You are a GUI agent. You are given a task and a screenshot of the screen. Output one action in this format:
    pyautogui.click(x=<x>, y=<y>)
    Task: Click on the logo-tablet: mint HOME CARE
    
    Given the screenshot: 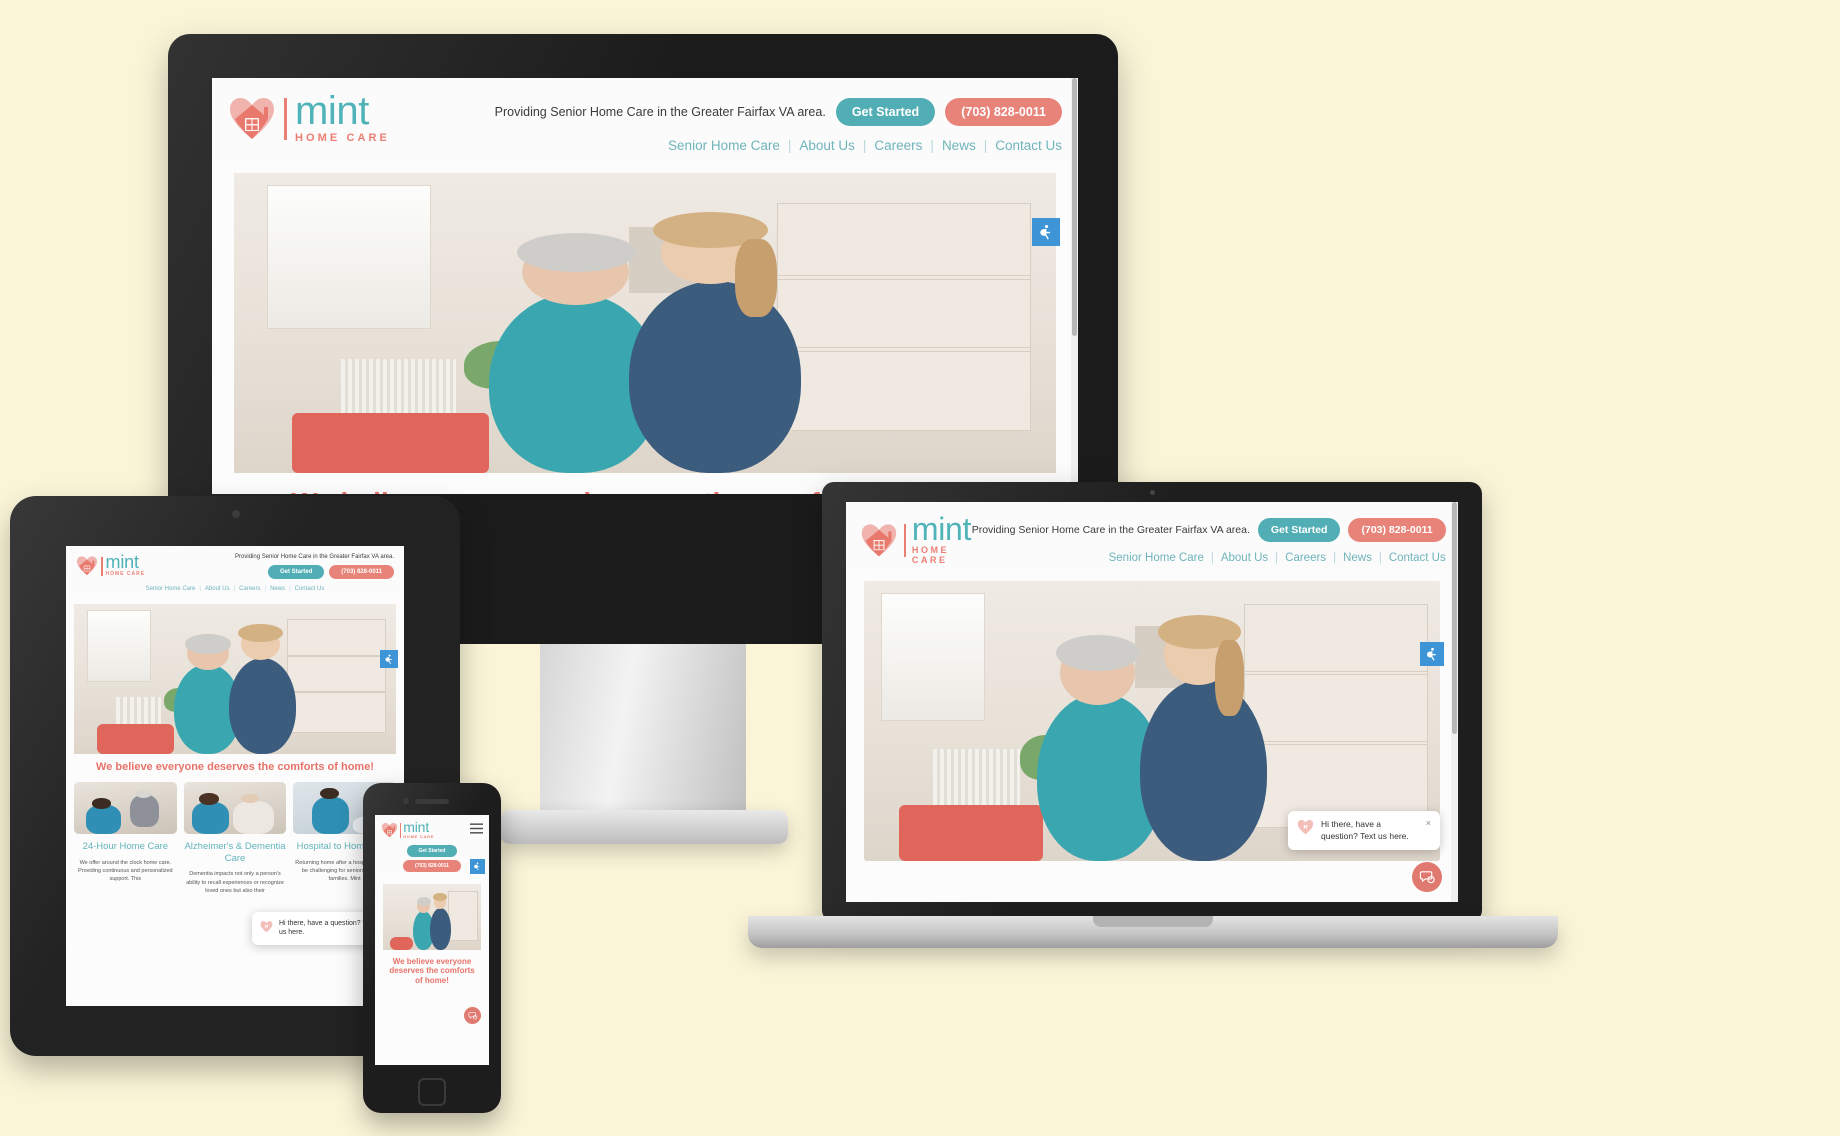 What is the action you would take?
    pyautogui.click(x=111, y=564)
    